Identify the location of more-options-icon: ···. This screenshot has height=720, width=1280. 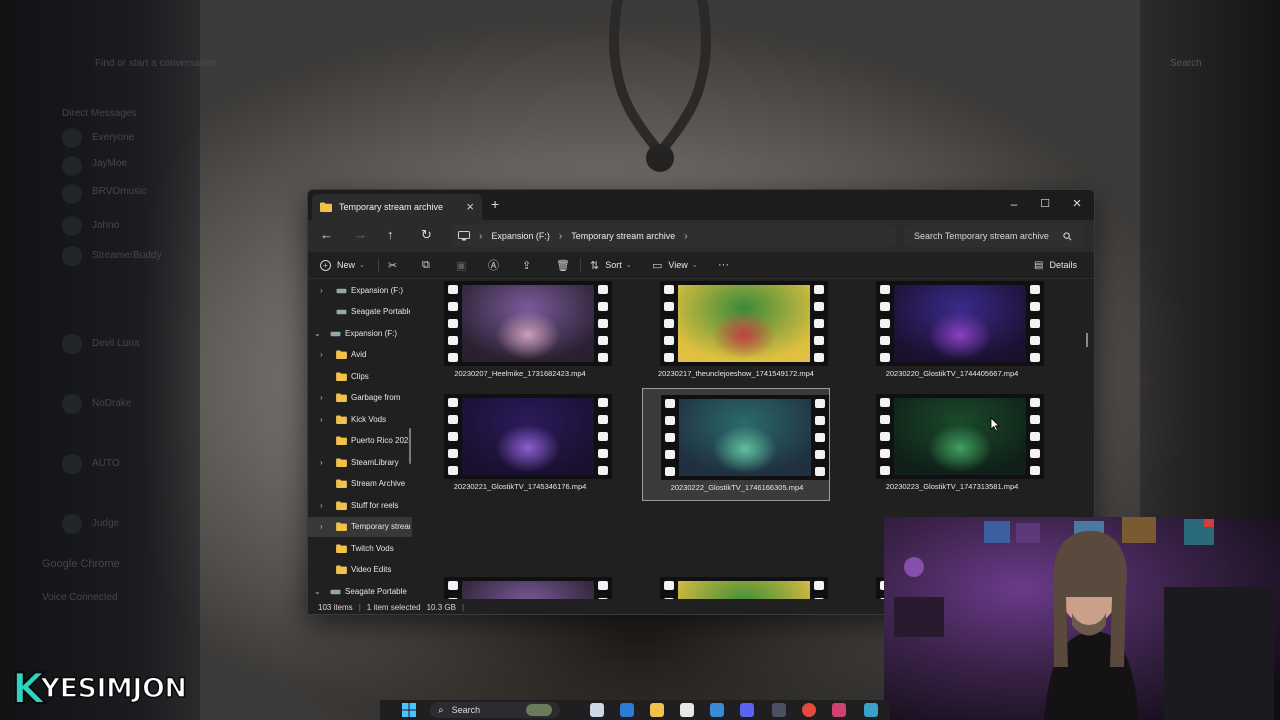
(723, 265).